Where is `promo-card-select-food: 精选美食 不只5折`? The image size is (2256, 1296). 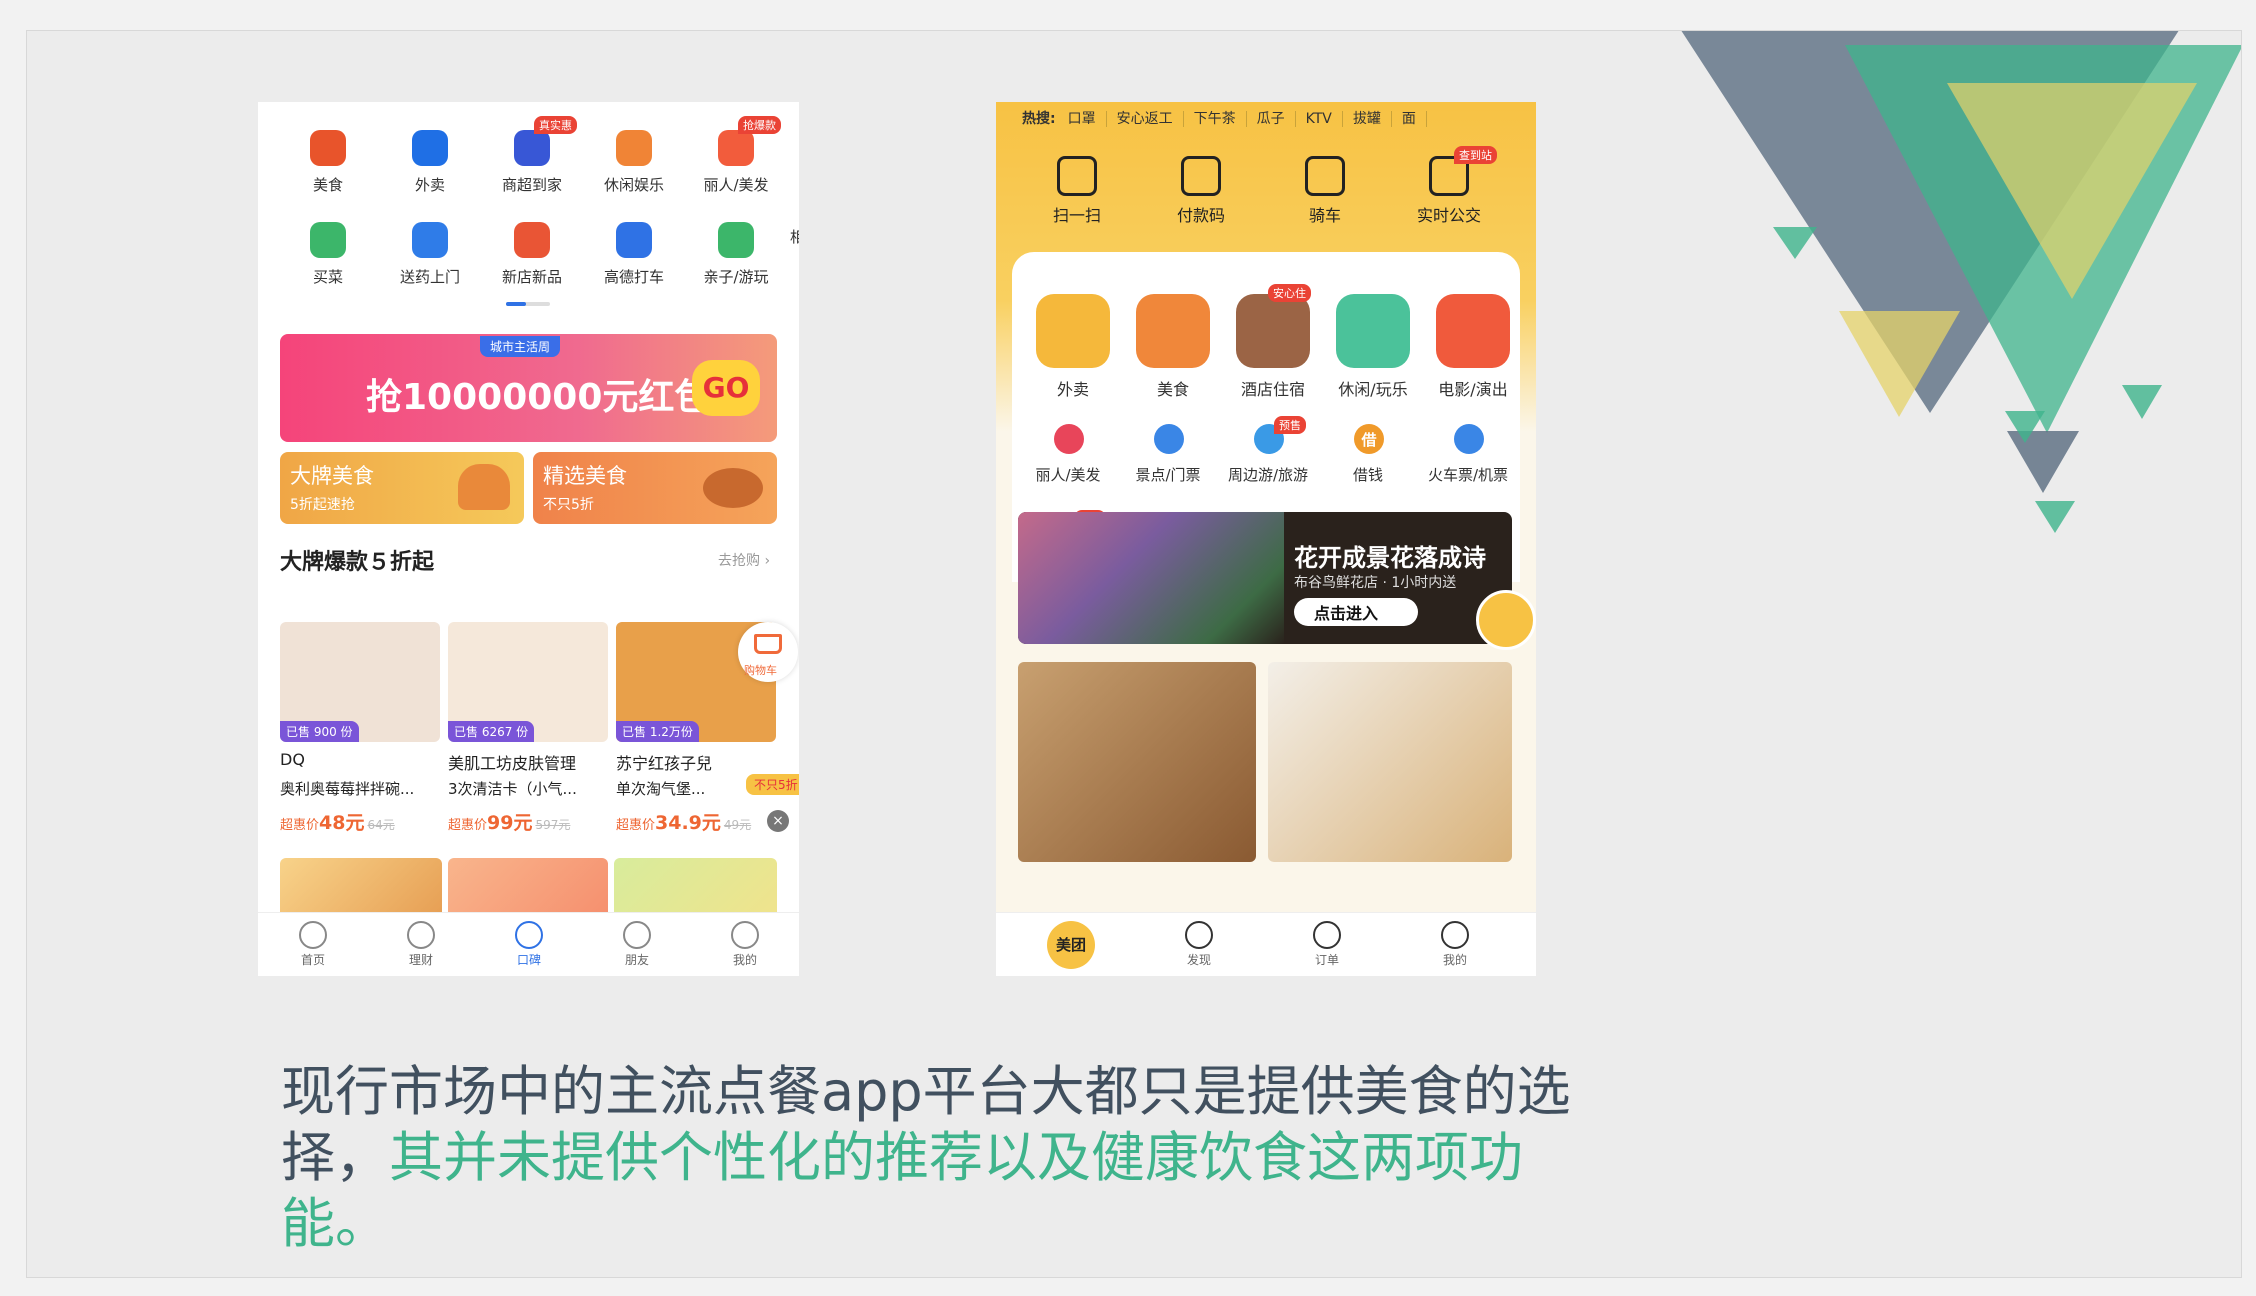
promo-card-select-food: 精选美食 不只5折 is located at coordinates (655, 488).